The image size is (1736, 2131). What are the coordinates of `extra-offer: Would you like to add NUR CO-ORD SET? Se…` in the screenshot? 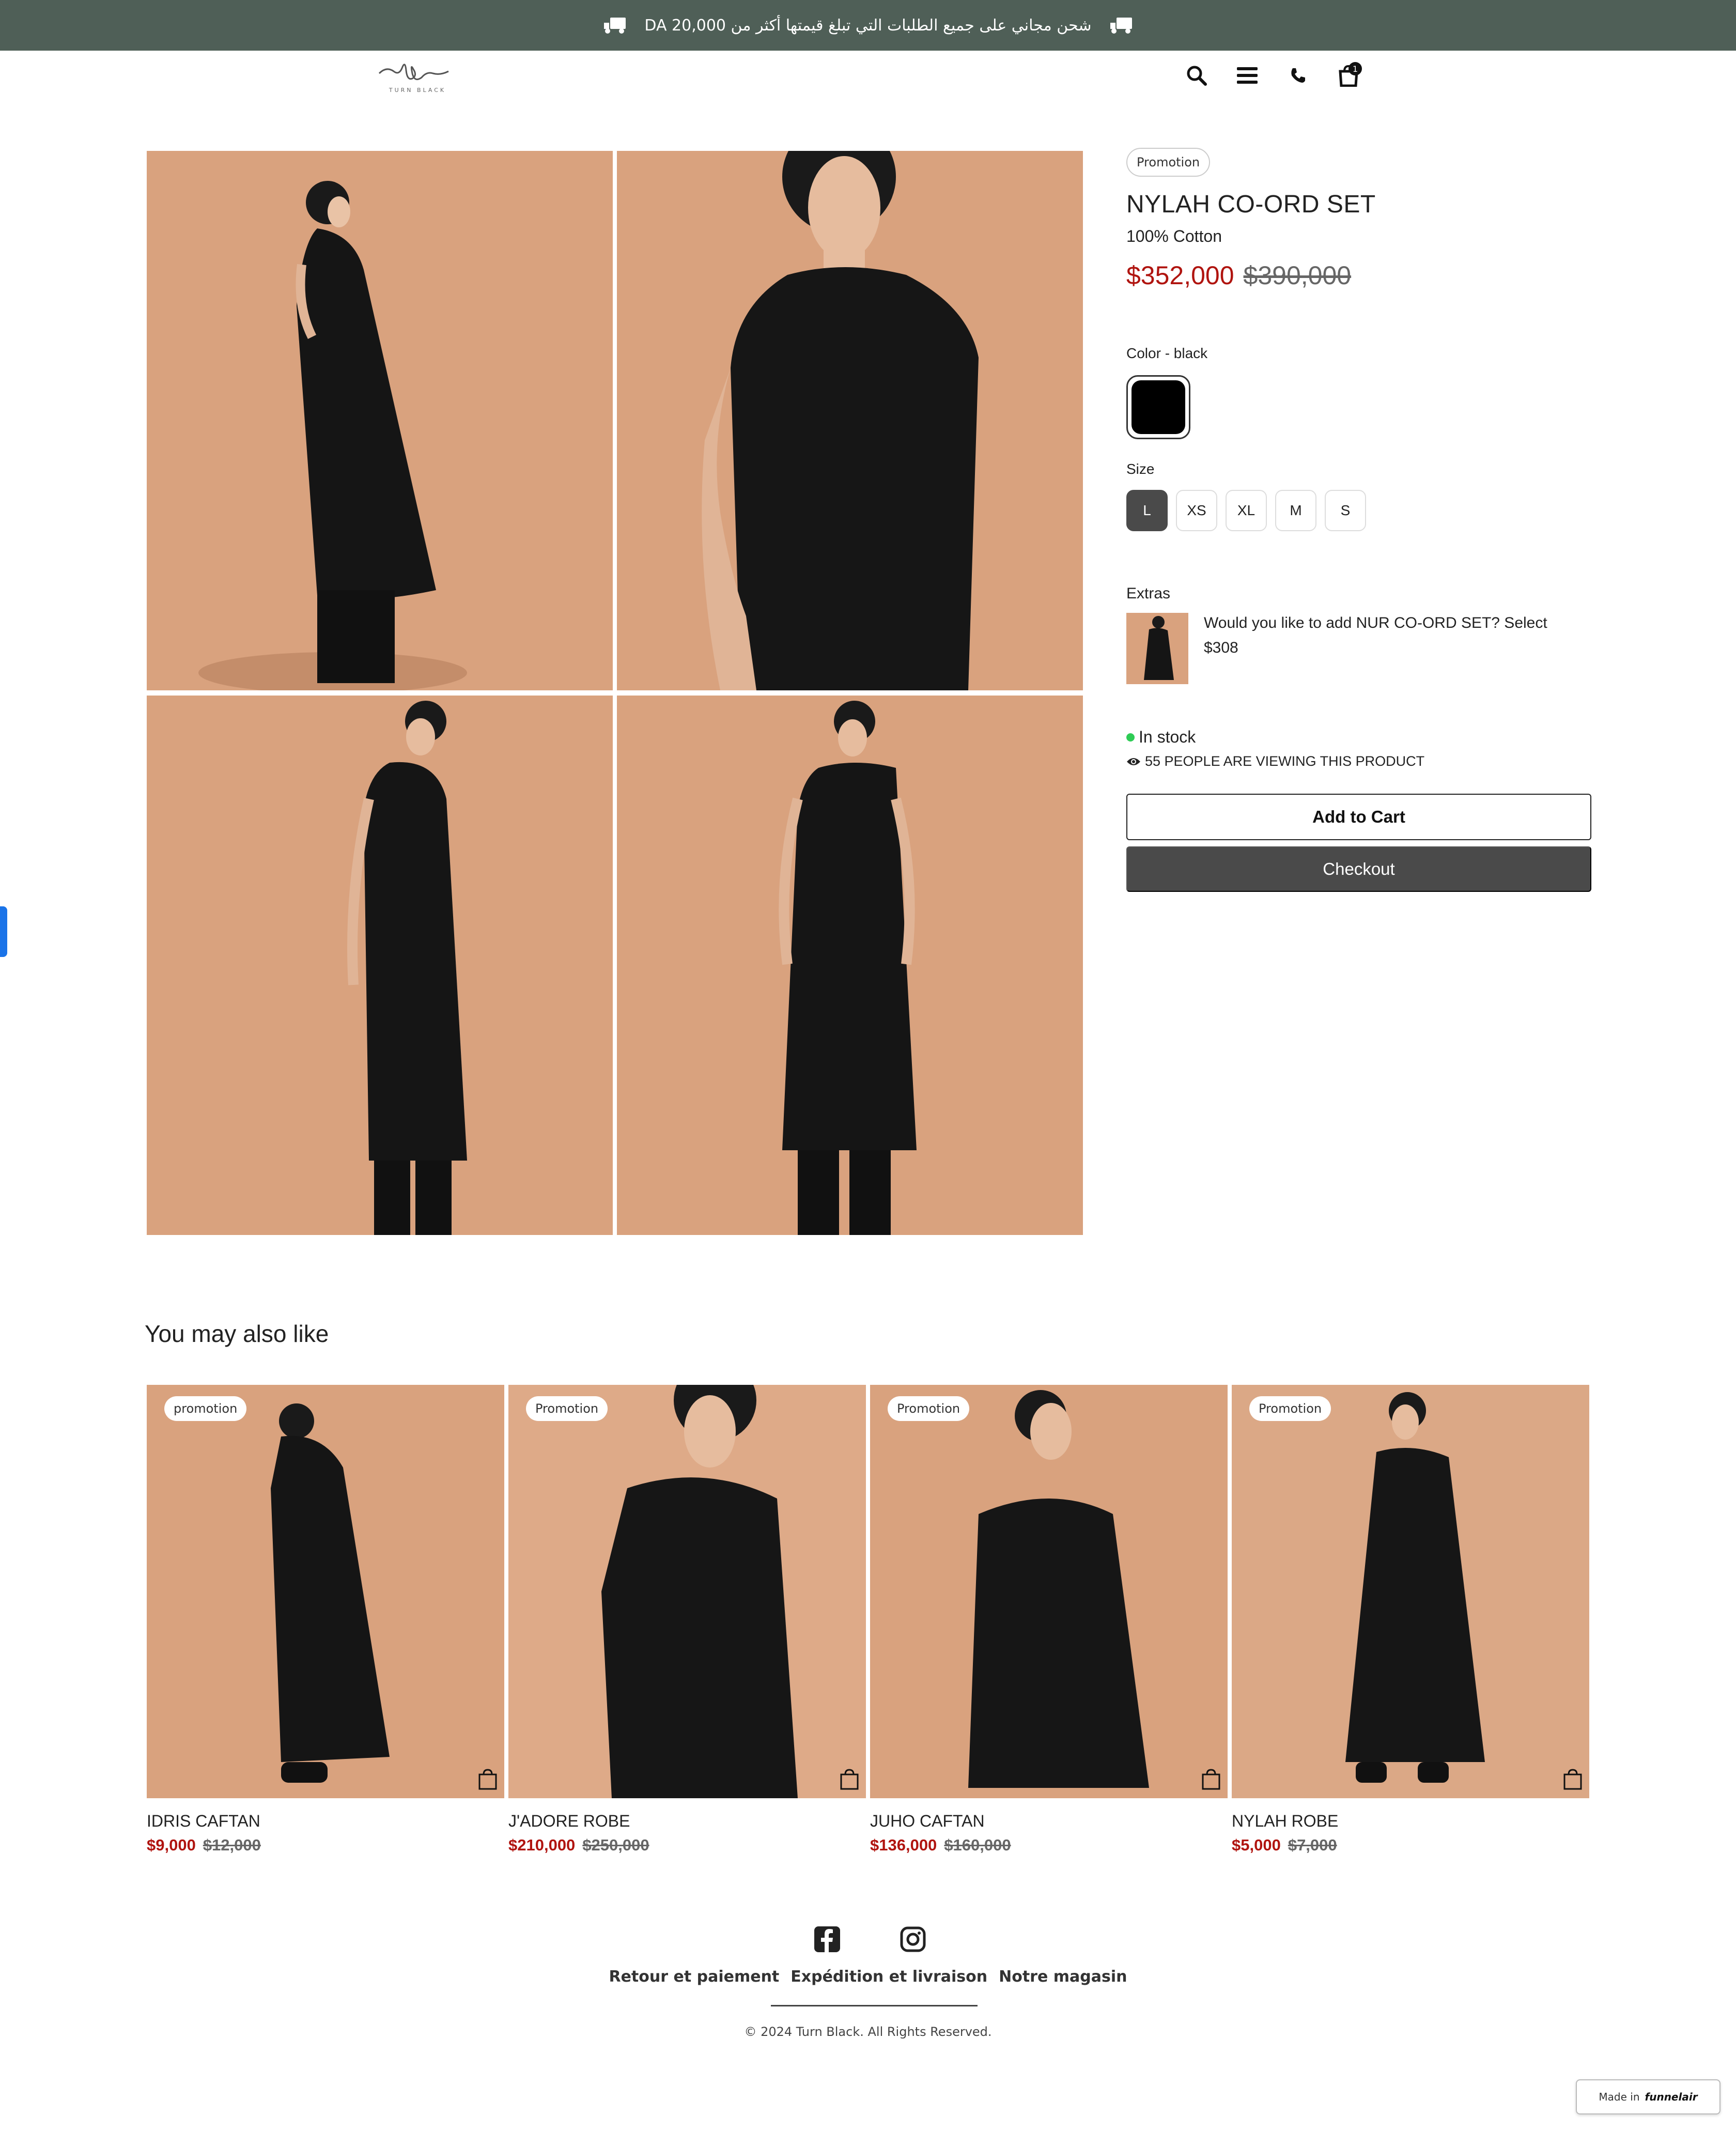 It's located at (1400, 635).